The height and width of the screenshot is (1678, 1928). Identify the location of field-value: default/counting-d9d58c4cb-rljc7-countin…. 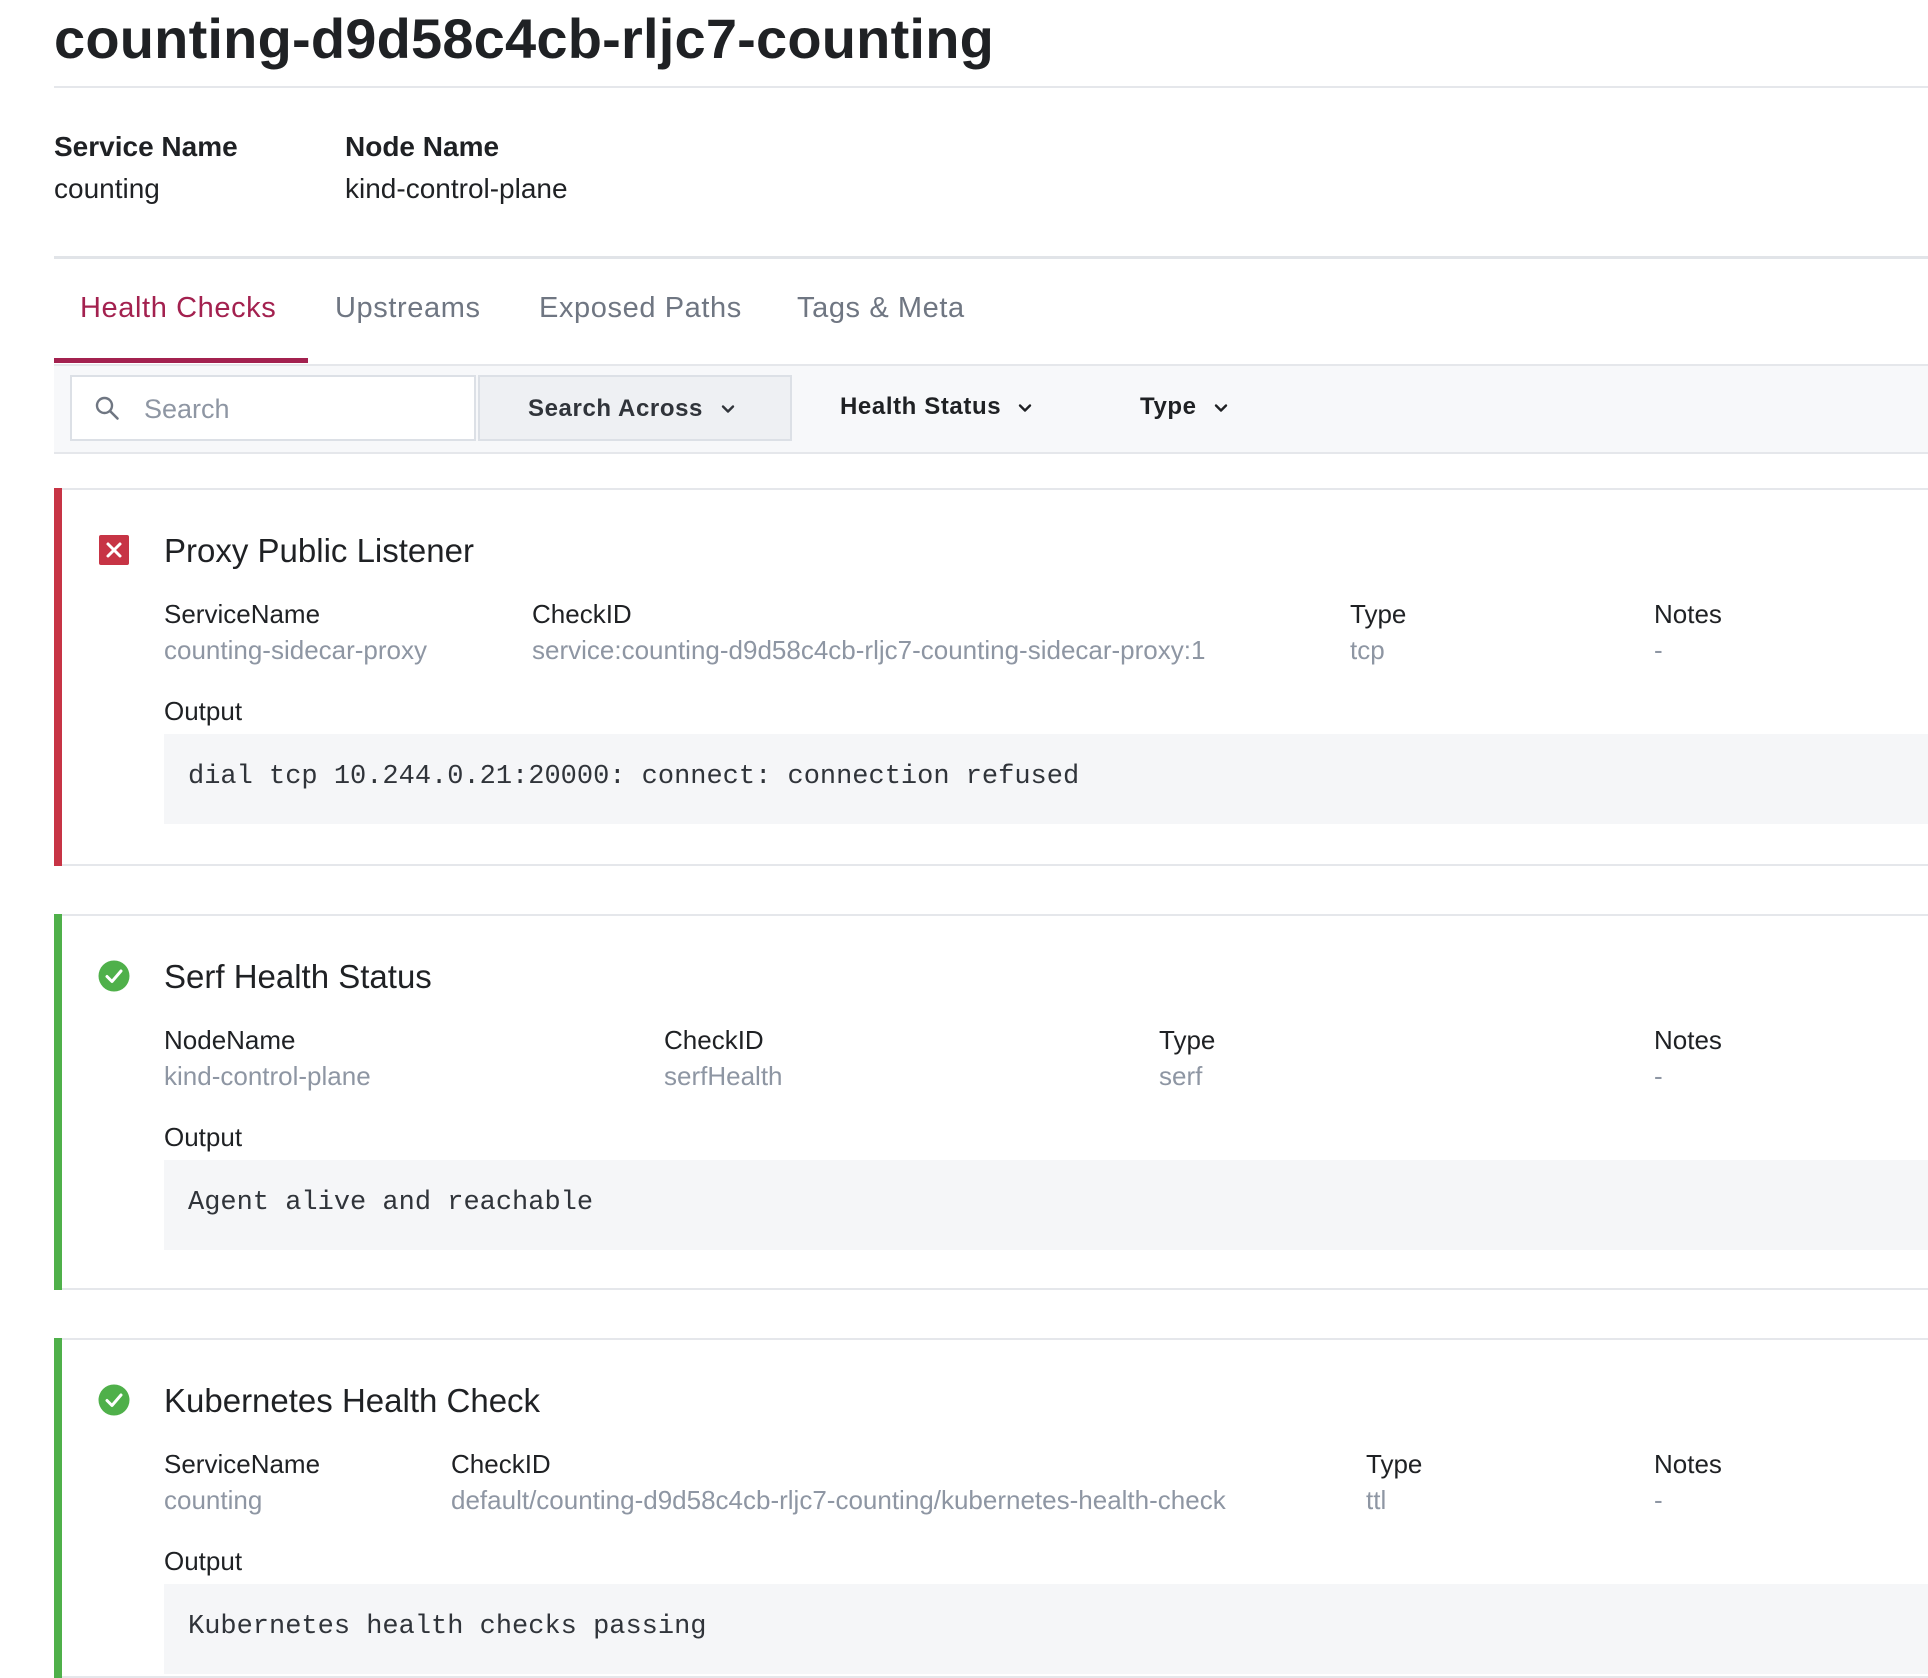
(838, 1500).